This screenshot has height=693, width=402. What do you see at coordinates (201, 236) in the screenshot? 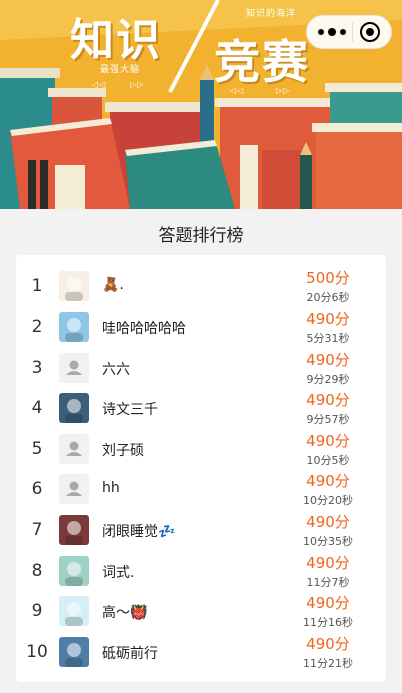
I see `page-title: 答题排行榜` at bounding box center [201, 236].